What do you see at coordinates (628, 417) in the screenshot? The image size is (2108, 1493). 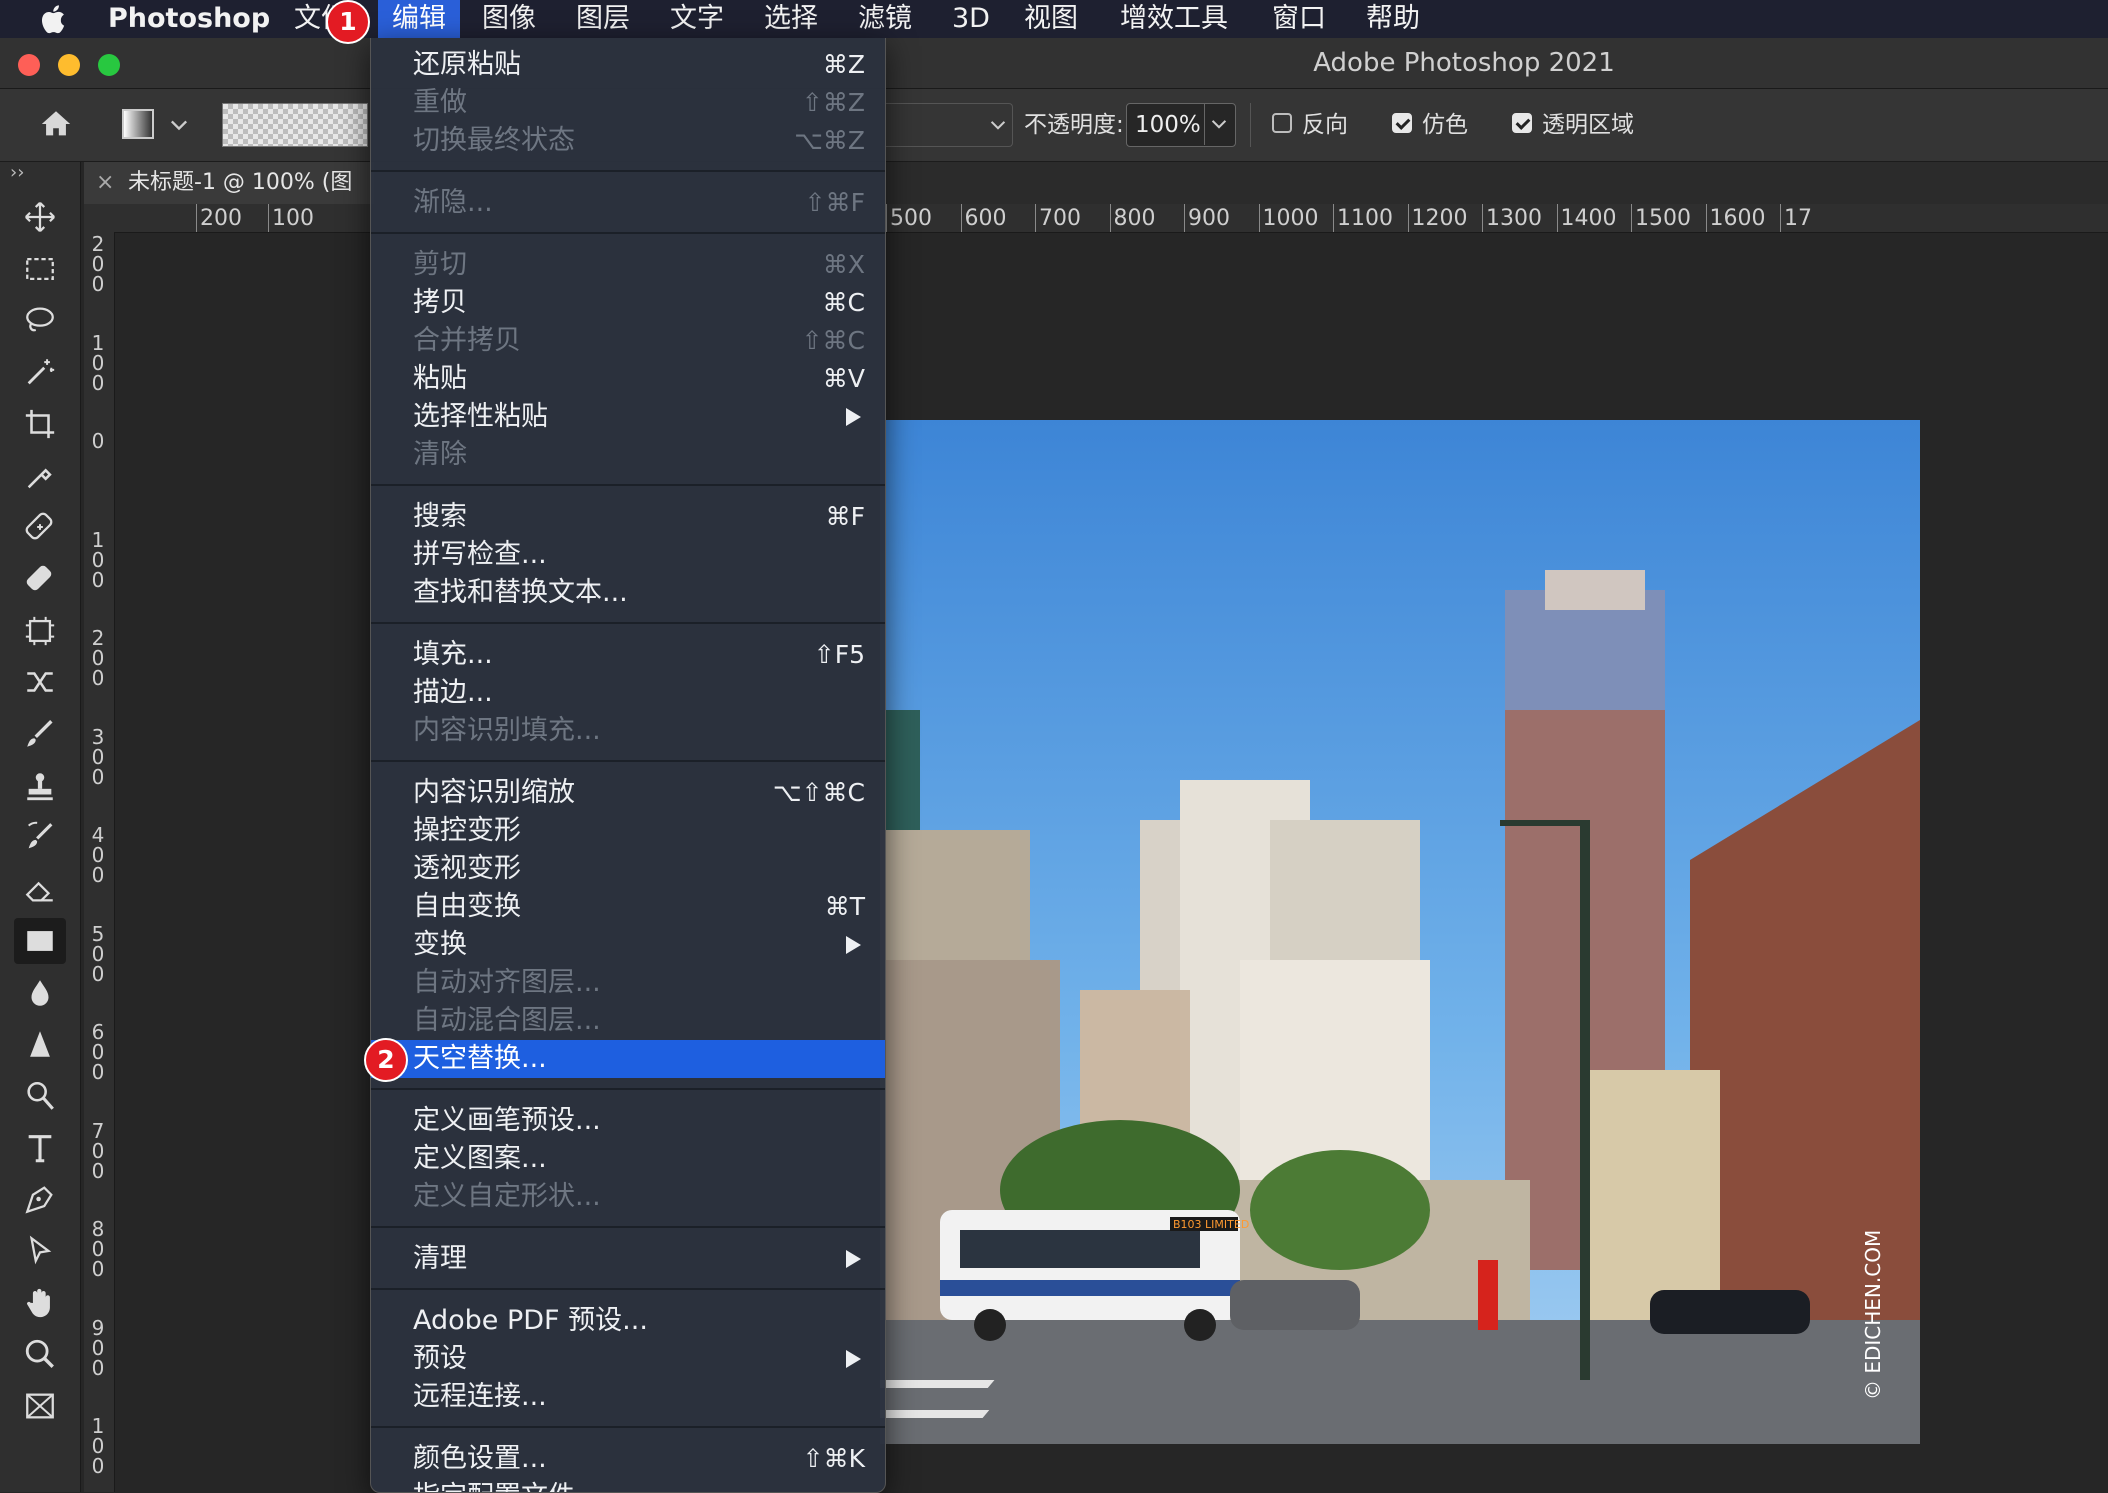 I see `edit-menu-item: 选择性粘贴` at bounding box center [628, 417].